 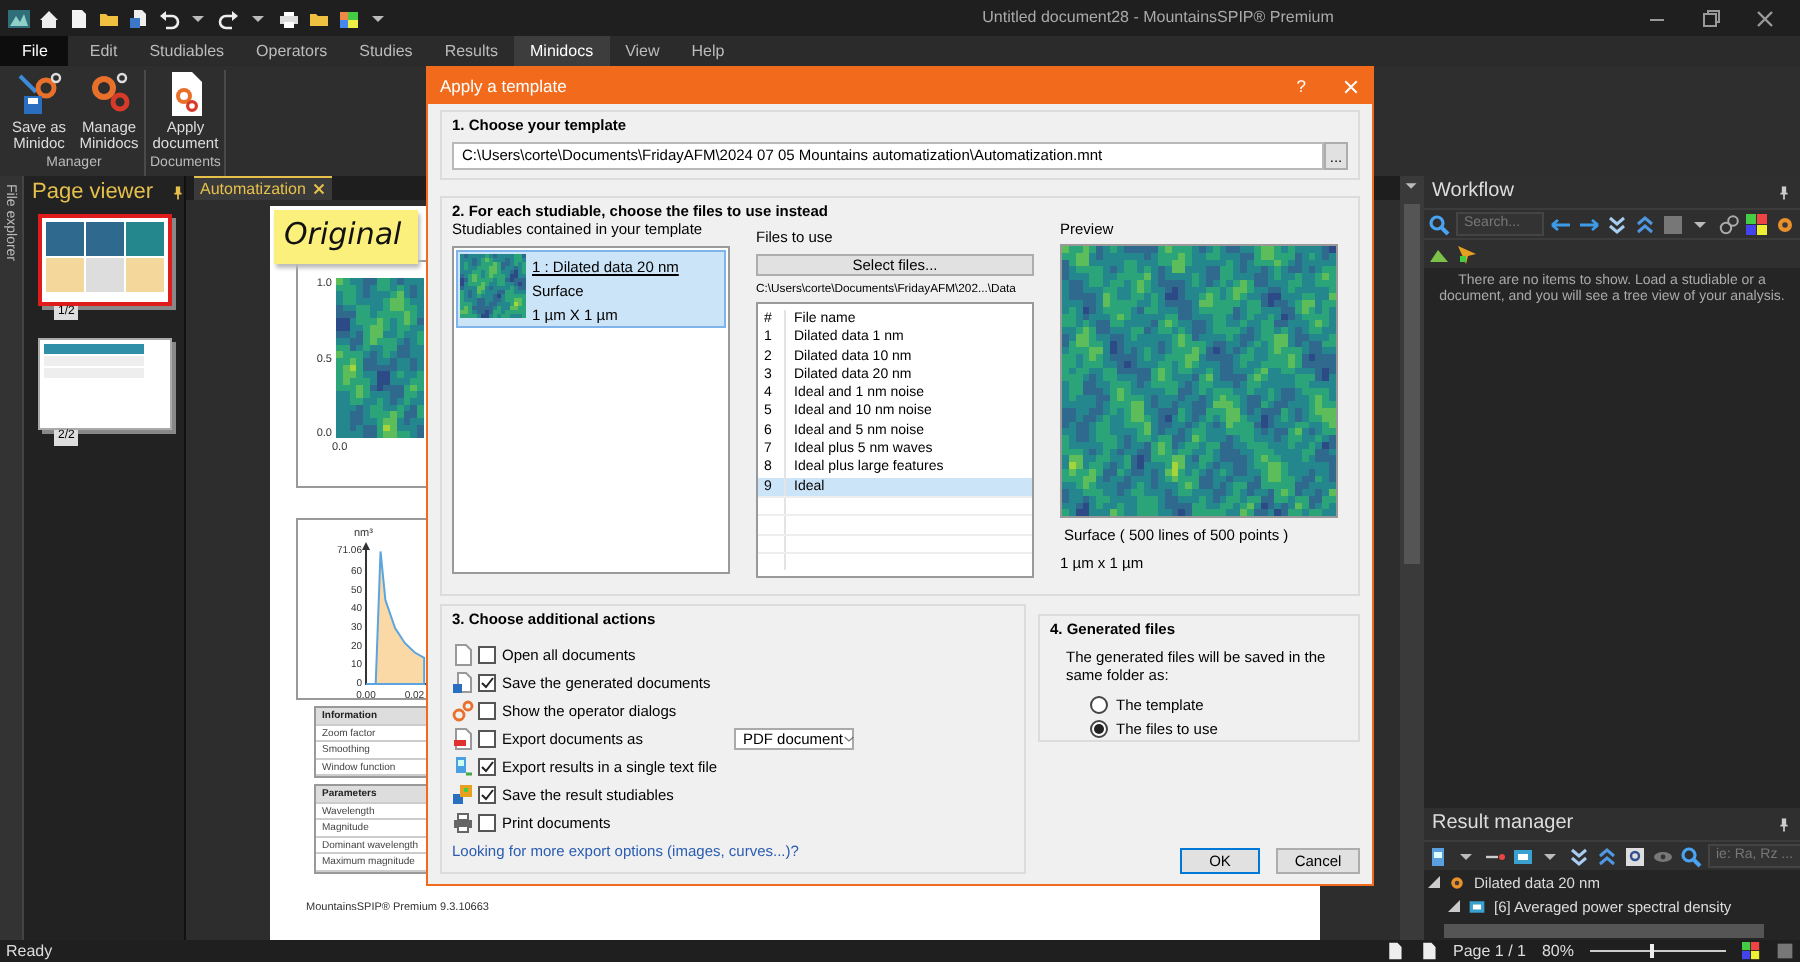 I want to click on table-icon, so click(x=1523, y=856).